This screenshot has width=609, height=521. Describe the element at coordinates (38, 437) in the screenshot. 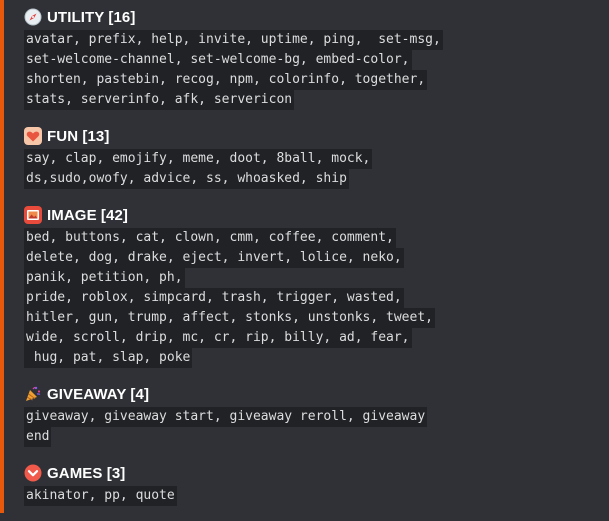

I see `command-line-text: end` at that location.